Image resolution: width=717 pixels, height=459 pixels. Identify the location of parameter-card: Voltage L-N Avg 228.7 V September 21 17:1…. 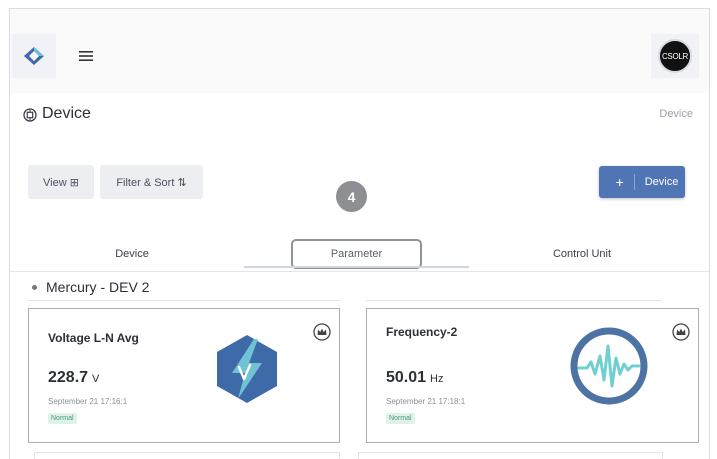
(184, 375).